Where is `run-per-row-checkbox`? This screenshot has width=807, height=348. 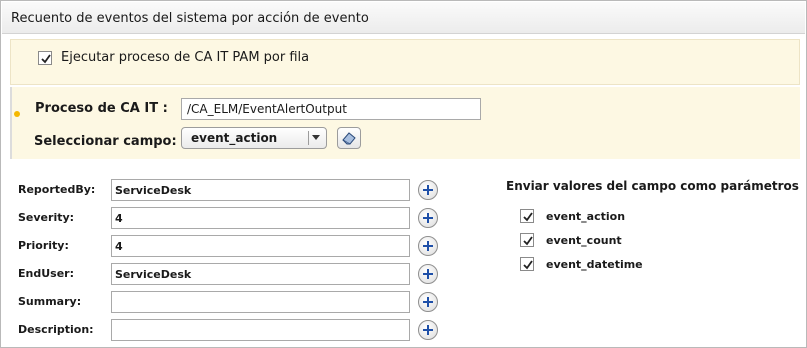
run-per-row-checkbox is located at coordinates (45, 58).